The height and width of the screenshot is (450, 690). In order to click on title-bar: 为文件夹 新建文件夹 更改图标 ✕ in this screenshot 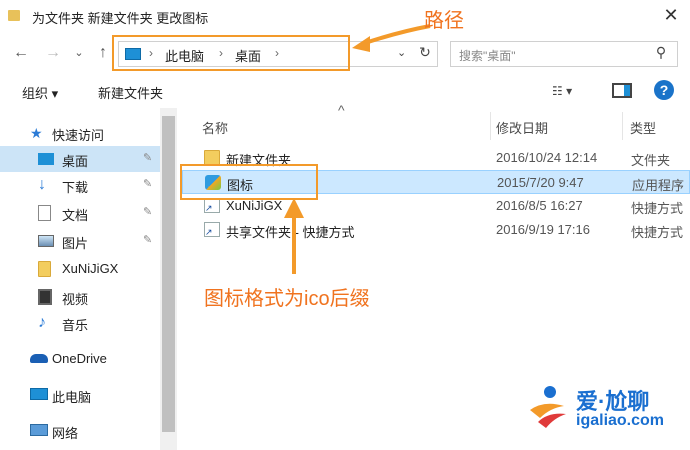, I will do `click(345, 16)`.